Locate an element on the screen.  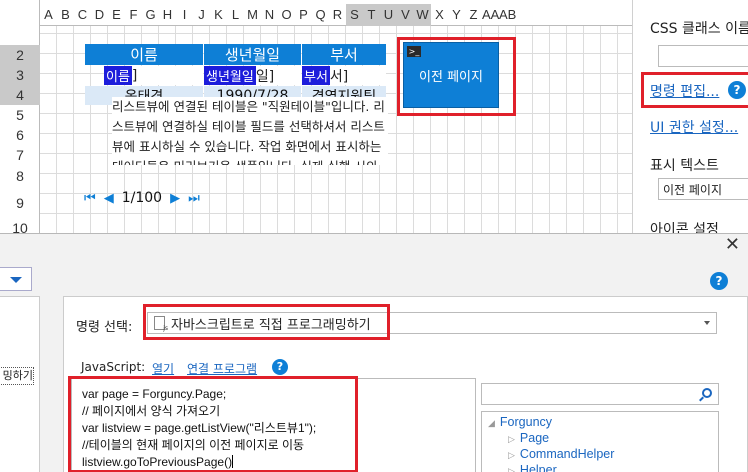
listview-header-name: 이름 is located at coordinates (144, 54).